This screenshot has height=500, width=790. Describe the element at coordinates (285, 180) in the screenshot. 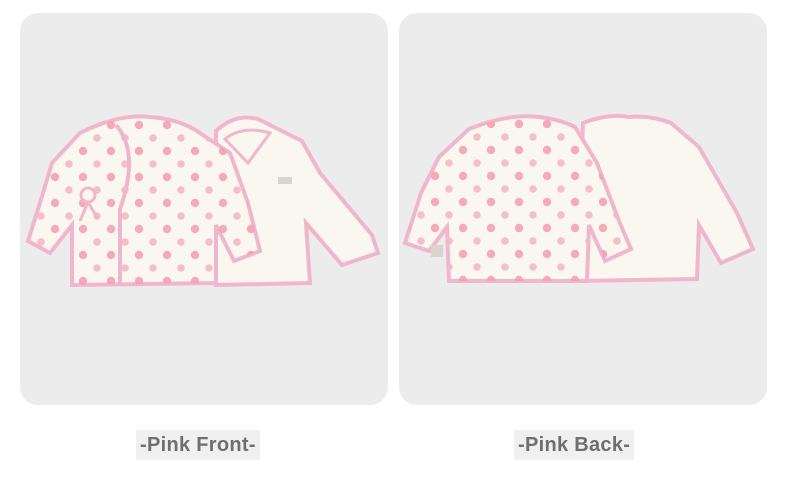

I see `brand-label` at that location.